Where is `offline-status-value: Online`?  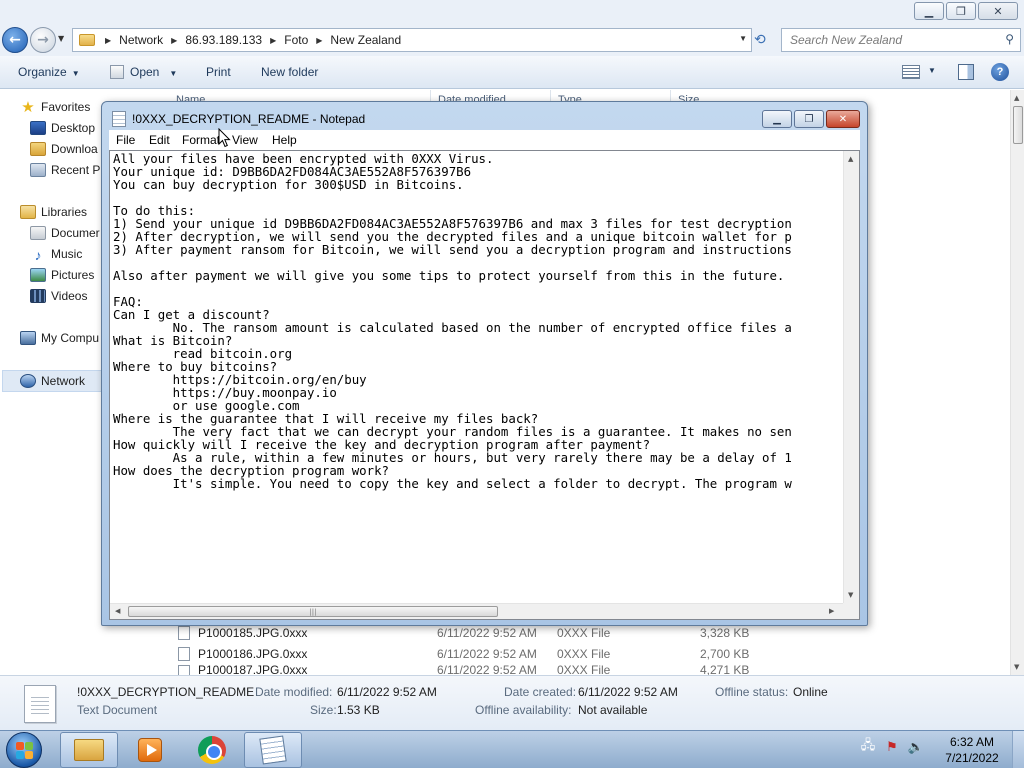
offline-status-value: Online is located at coordinates (810, 692).